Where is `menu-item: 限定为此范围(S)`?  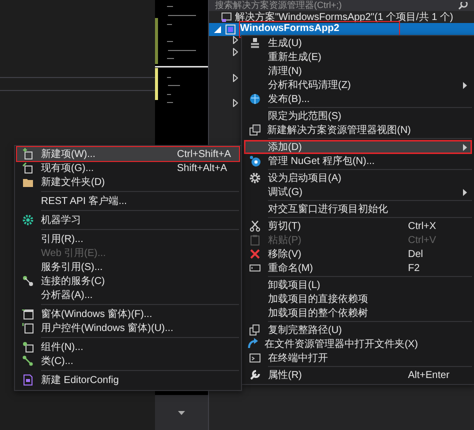 menu-item: 限定为此范围(S) is located at coordinates (358, 116).